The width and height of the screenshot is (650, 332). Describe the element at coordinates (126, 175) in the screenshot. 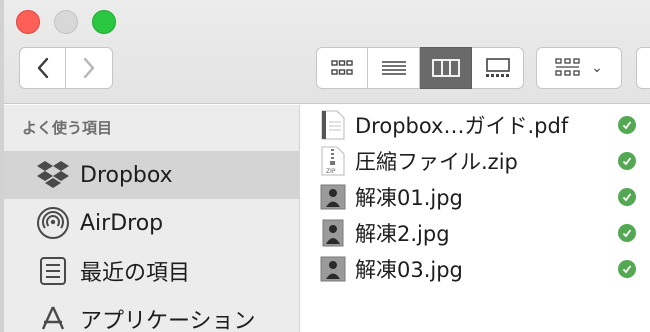

I see `sidebar-item-label: Dropbox` at that location.